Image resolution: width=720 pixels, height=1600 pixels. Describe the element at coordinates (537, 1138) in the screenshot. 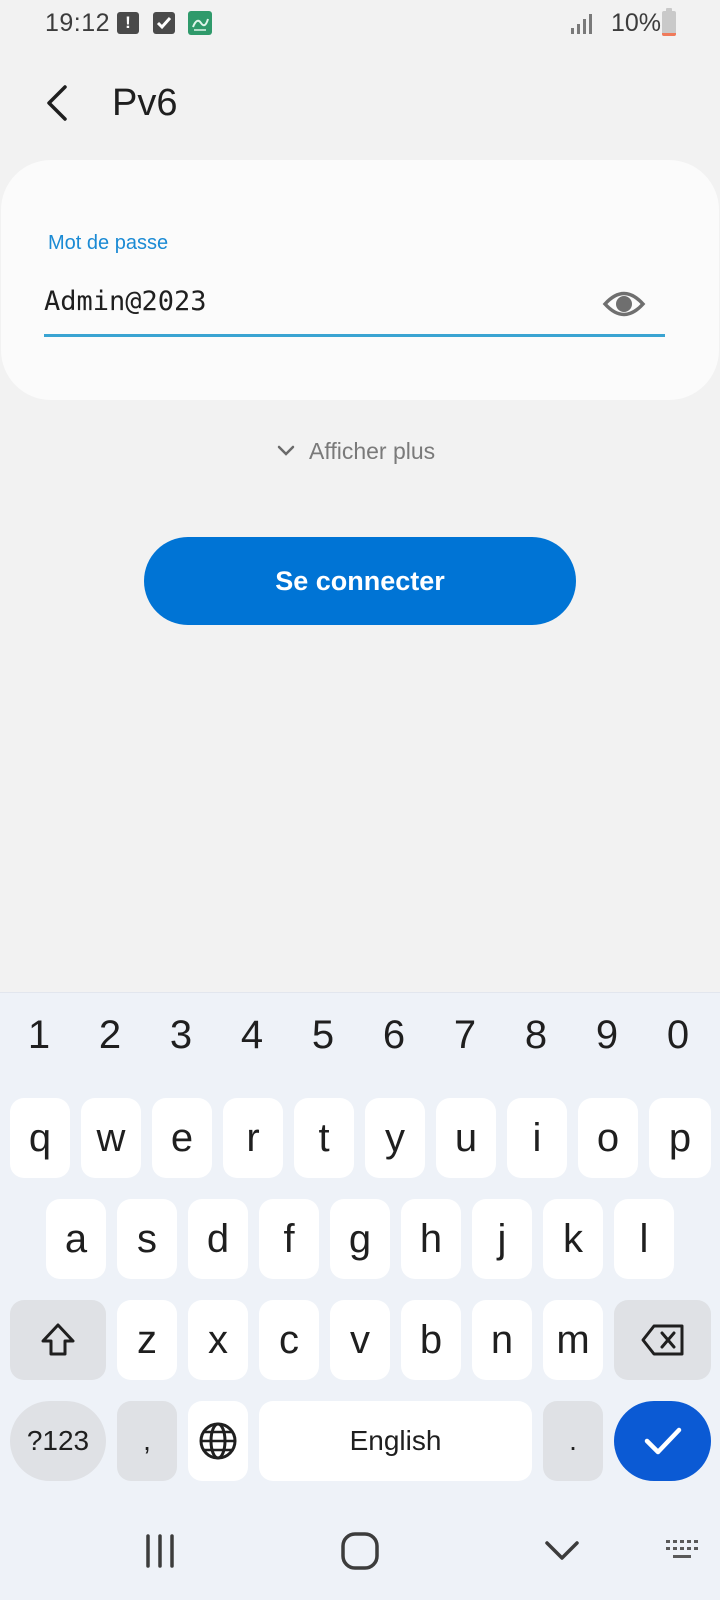

I see `key-i: i` at that location.